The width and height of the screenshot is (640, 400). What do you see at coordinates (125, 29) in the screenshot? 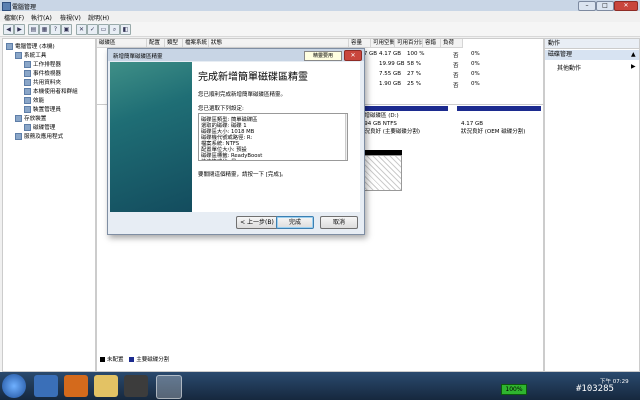
I see `disk-icon: ◧` at bounding box center [125, 29].